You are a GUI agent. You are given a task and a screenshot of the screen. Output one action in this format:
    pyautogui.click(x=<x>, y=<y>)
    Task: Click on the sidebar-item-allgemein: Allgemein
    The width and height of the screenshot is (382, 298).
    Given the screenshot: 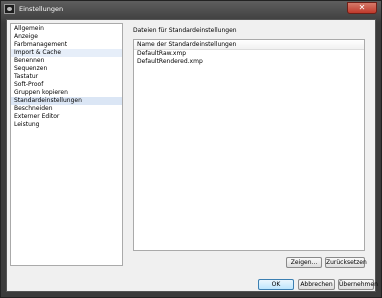 What is the action you would take?
    pyautogui.click(x=66, y=29)
    